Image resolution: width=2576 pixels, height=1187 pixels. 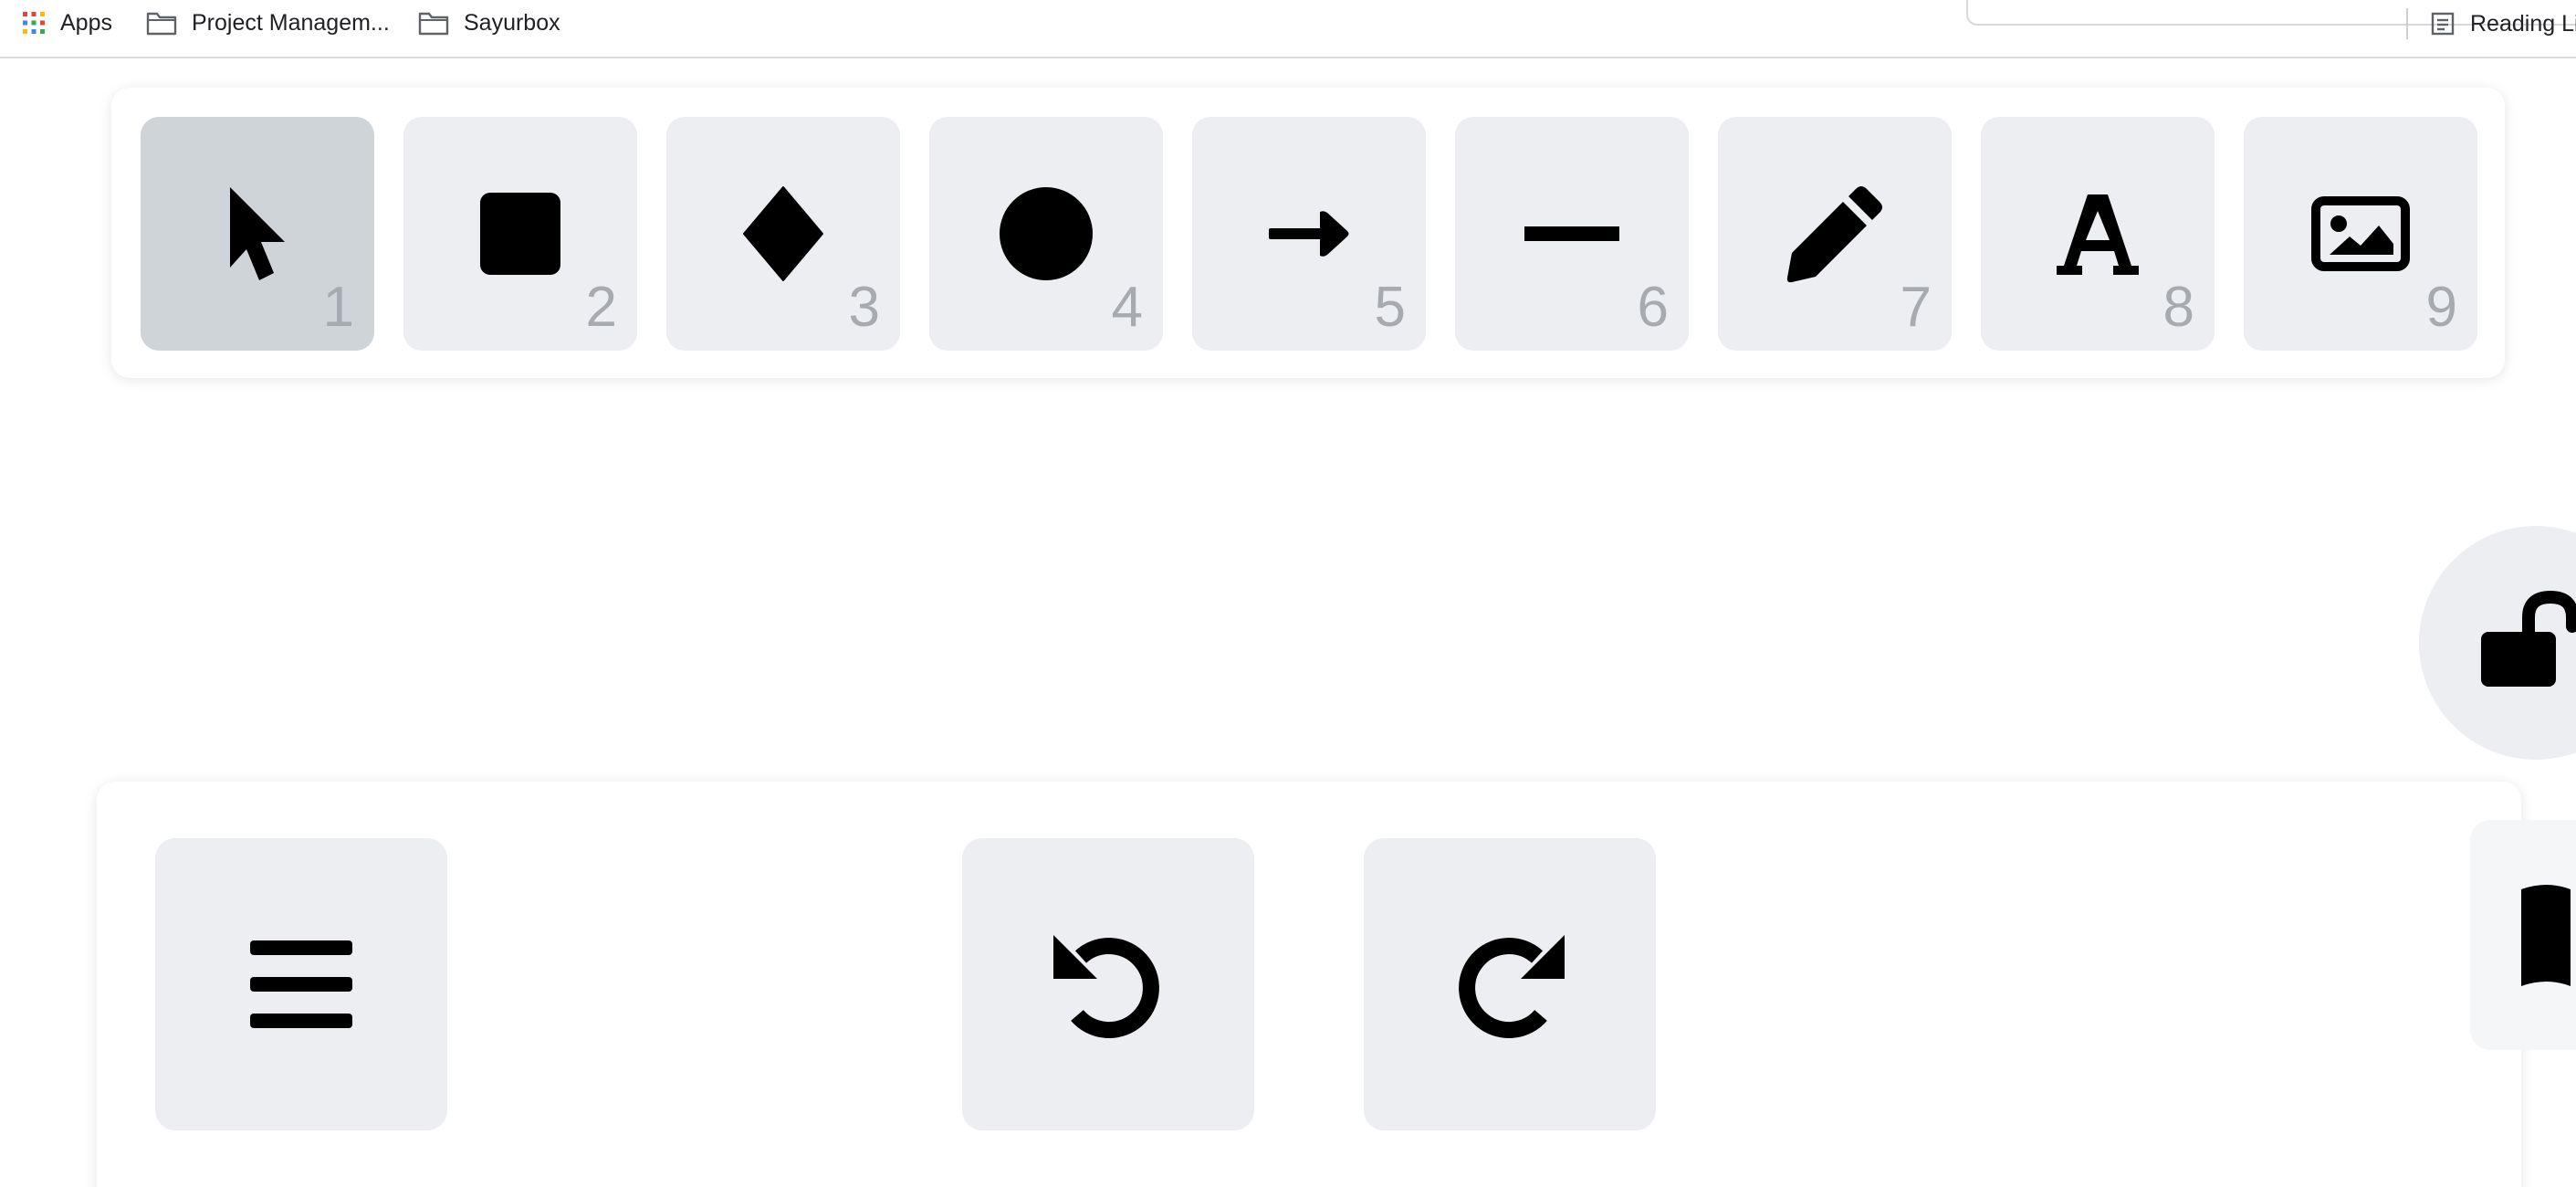 I want to click on pencil-icon, so click(x=1835, y=234).